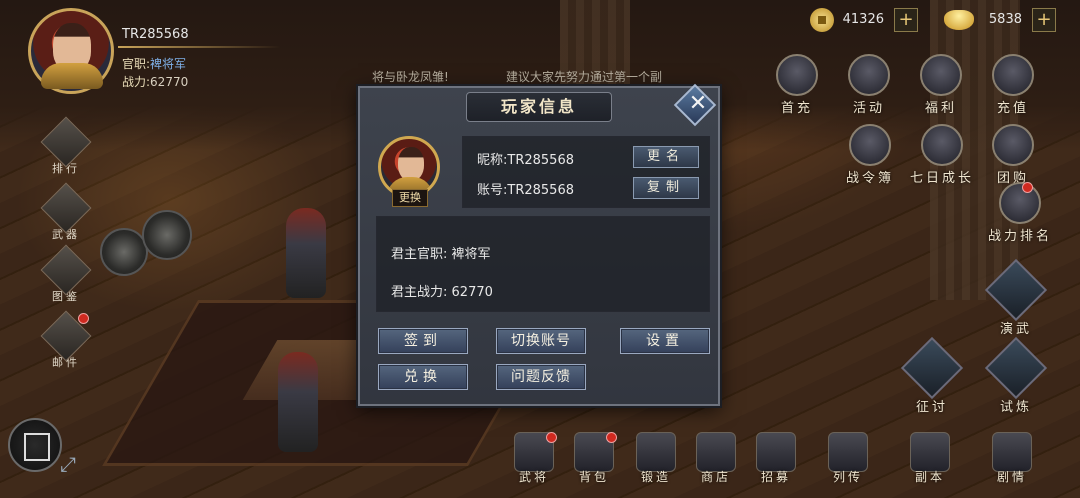 This screenshot has height=498, width=1080. Describe the element at coordinates (942, 155) in the screenshot. I see `seven-day-growth-button: 七日成长` at that location.